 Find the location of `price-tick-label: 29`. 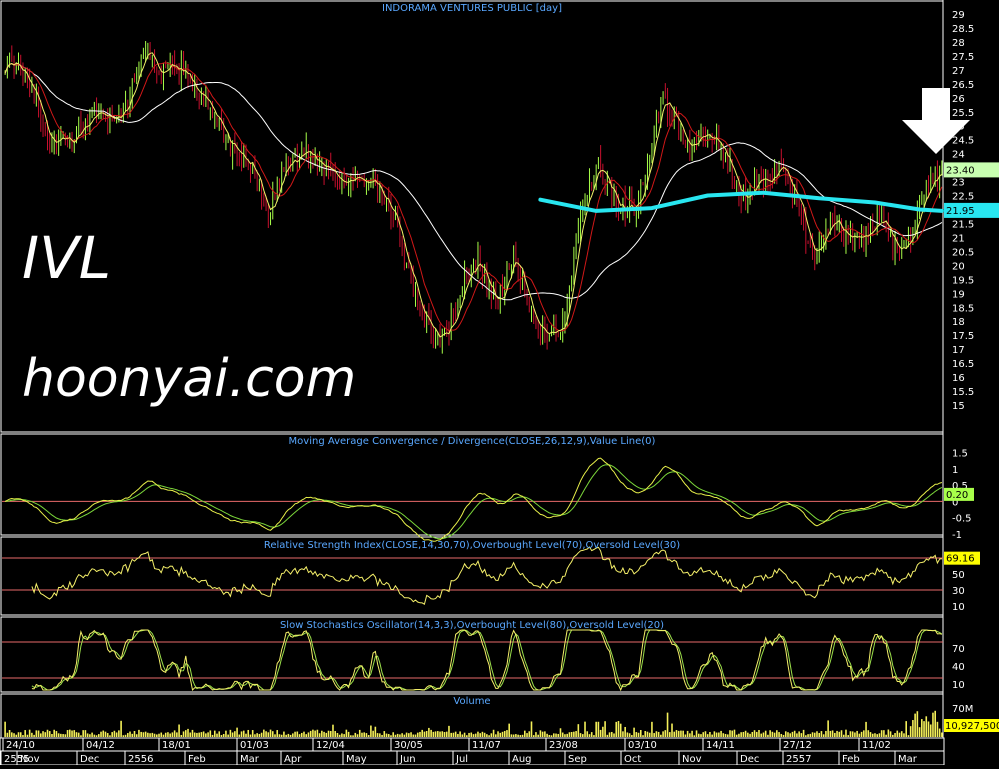

price-tick-label: 29 is located at coordinates (958, 15).